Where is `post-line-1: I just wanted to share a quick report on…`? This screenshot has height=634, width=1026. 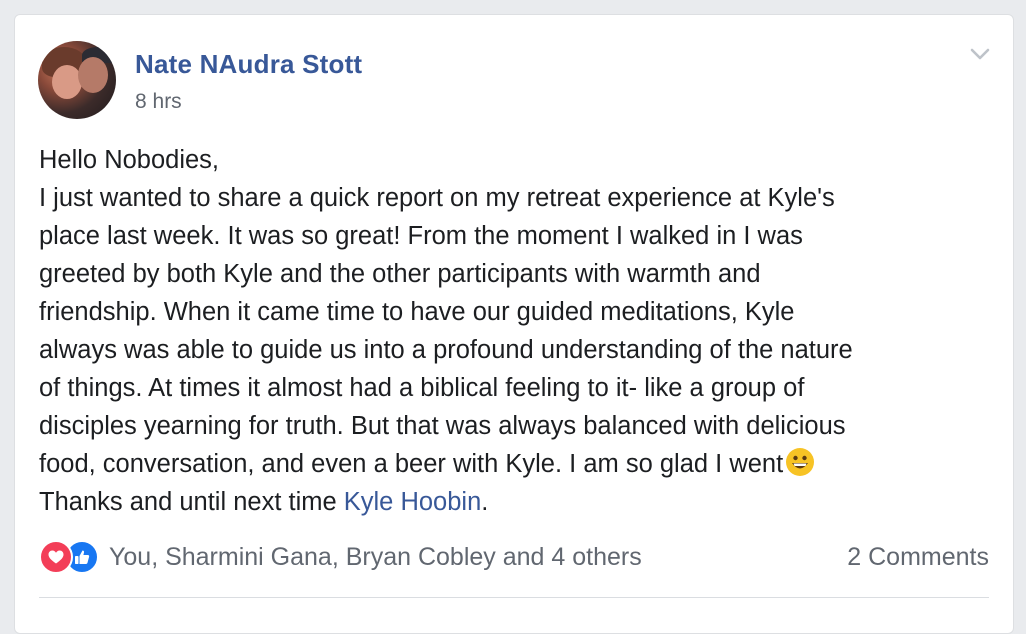
post-line-1: I just wanted to share a quick report on… is located at coordinates (437, 198).